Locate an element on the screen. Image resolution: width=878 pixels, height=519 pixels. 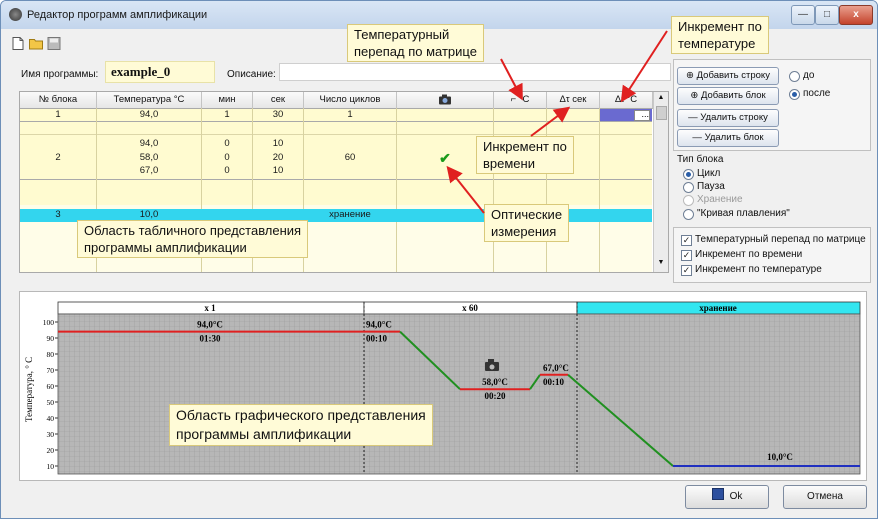
arrow-temp-increment is located at coordinates (644, 66).